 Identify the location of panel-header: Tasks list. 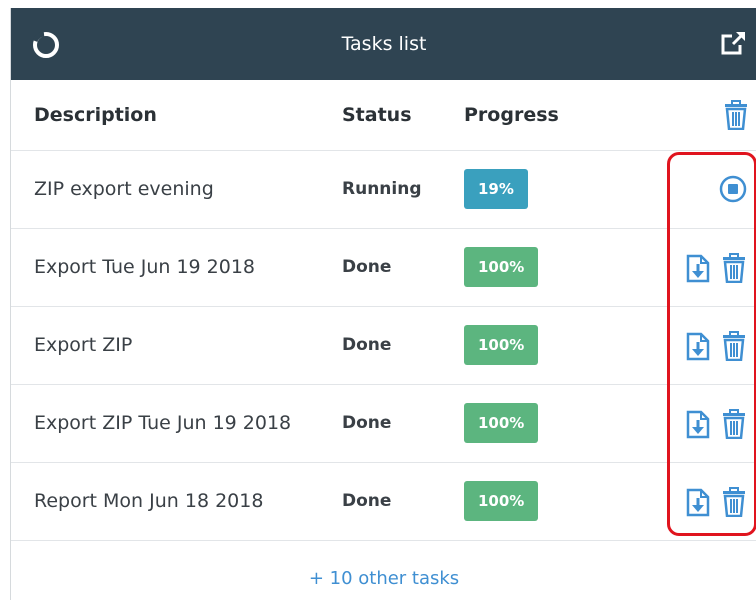
(383, 44).